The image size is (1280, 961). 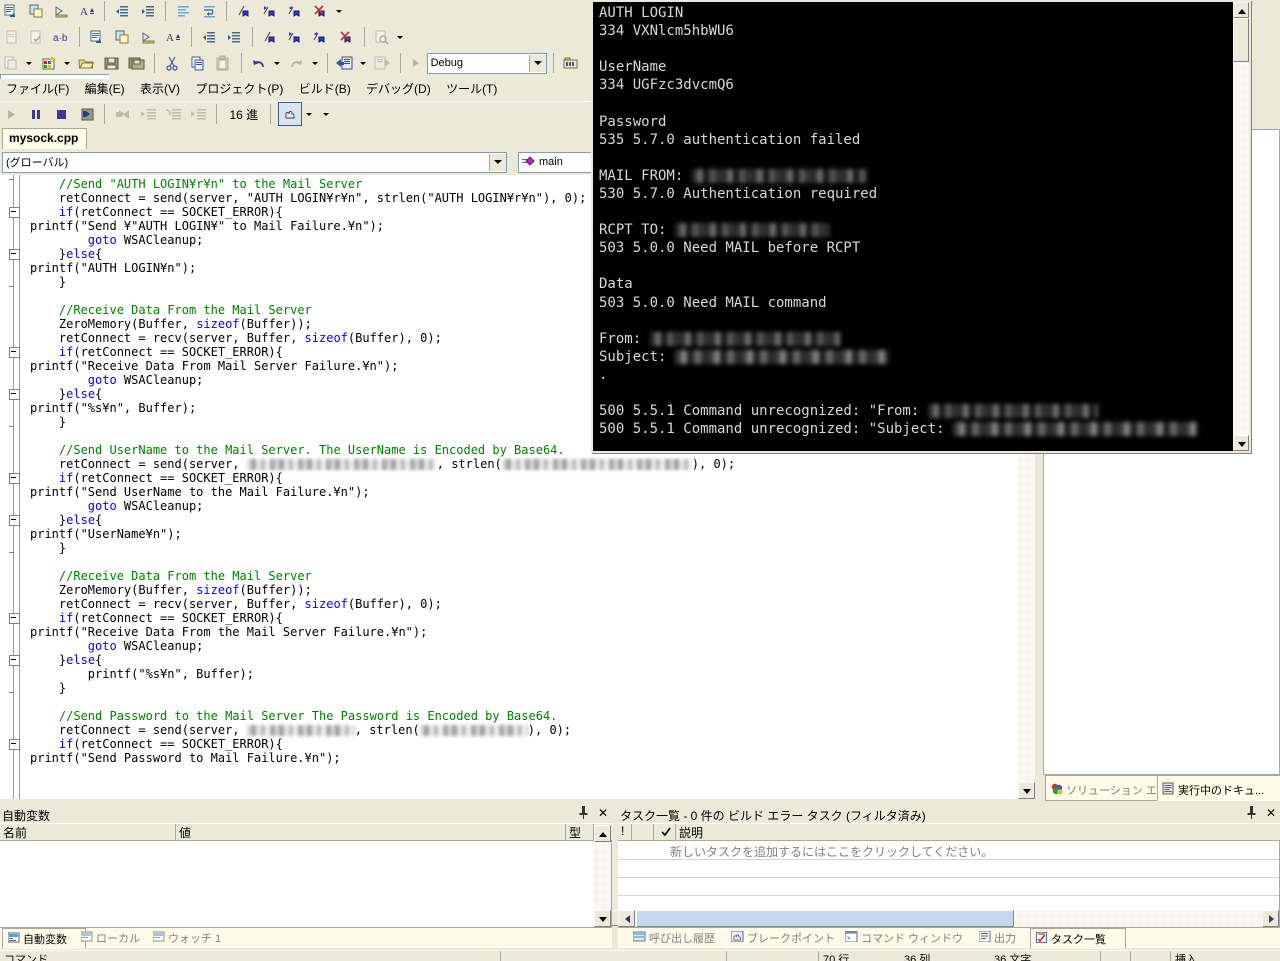 What do you see at coordinates (184, 11) in the screenshot?
I see `format-lines-icon` at bounding box center [184, 11].